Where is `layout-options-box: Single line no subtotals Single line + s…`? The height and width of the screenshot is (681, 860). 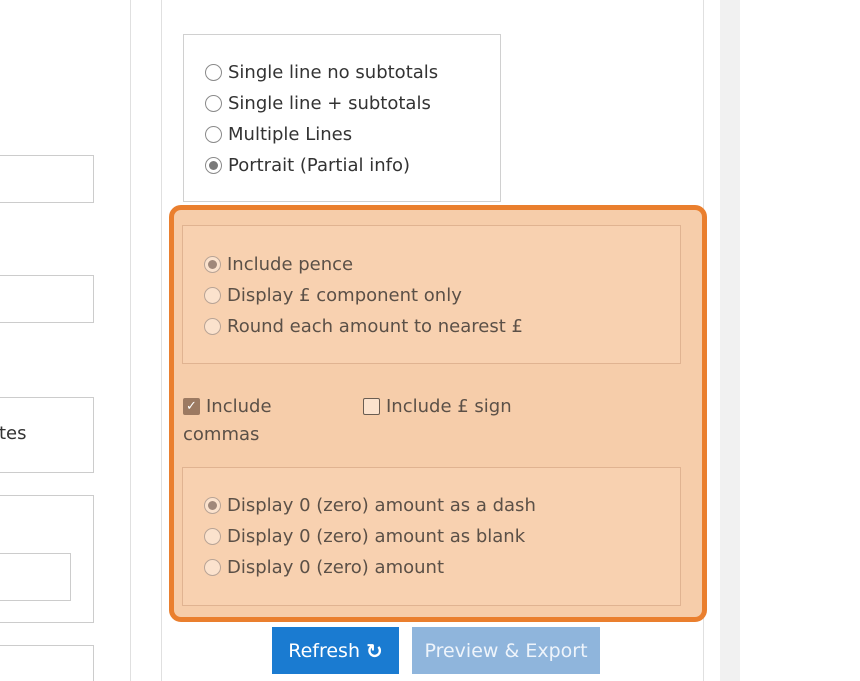 layout-options-box: Single line no subtotals Single line + s… is located at coordinates (342, 118).